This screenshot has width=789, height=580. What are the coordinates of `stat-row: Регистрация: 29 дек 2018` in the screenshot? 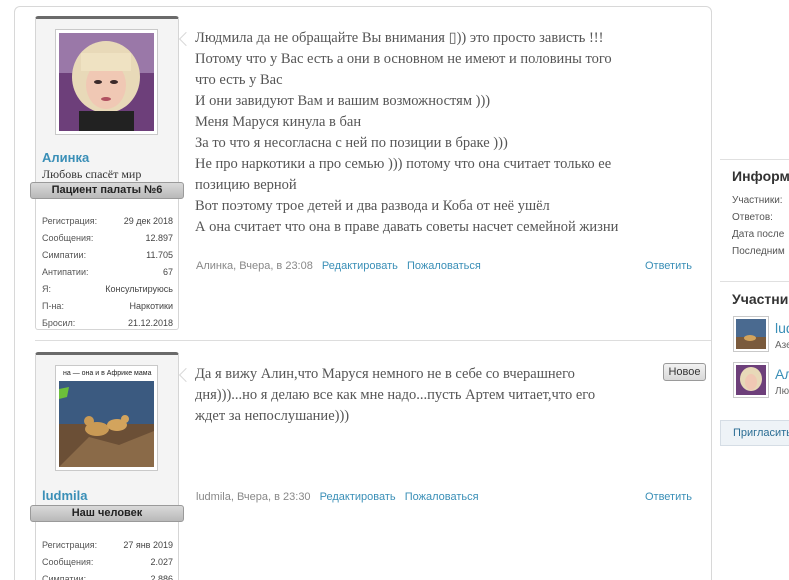 It's located at (107, 221).